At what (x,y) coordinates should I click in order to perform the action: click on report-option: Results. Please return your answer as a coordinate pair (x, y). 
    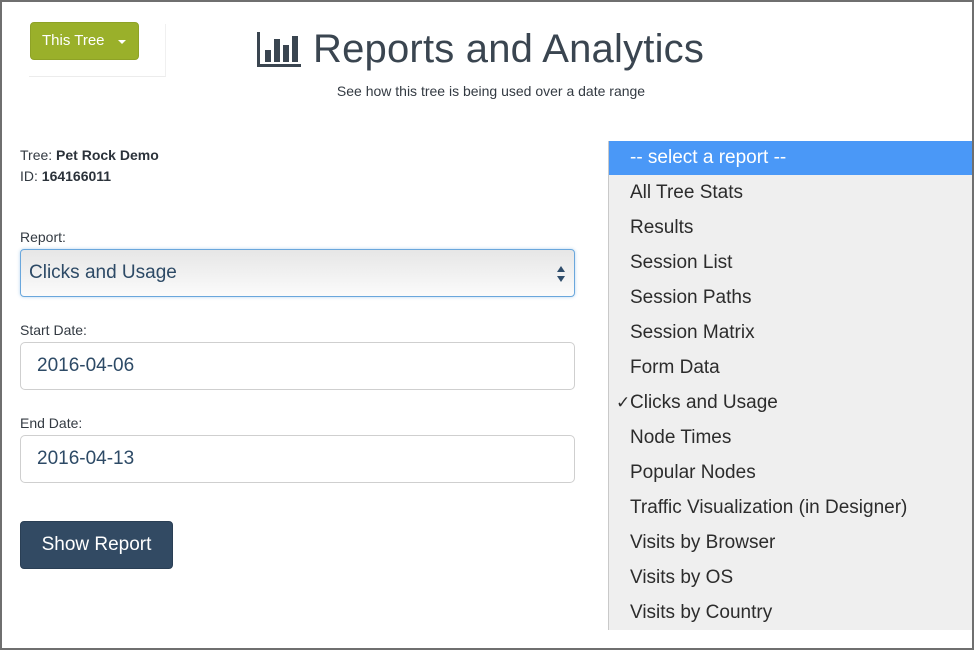
    Looking at the image, I should click on (790, 227).